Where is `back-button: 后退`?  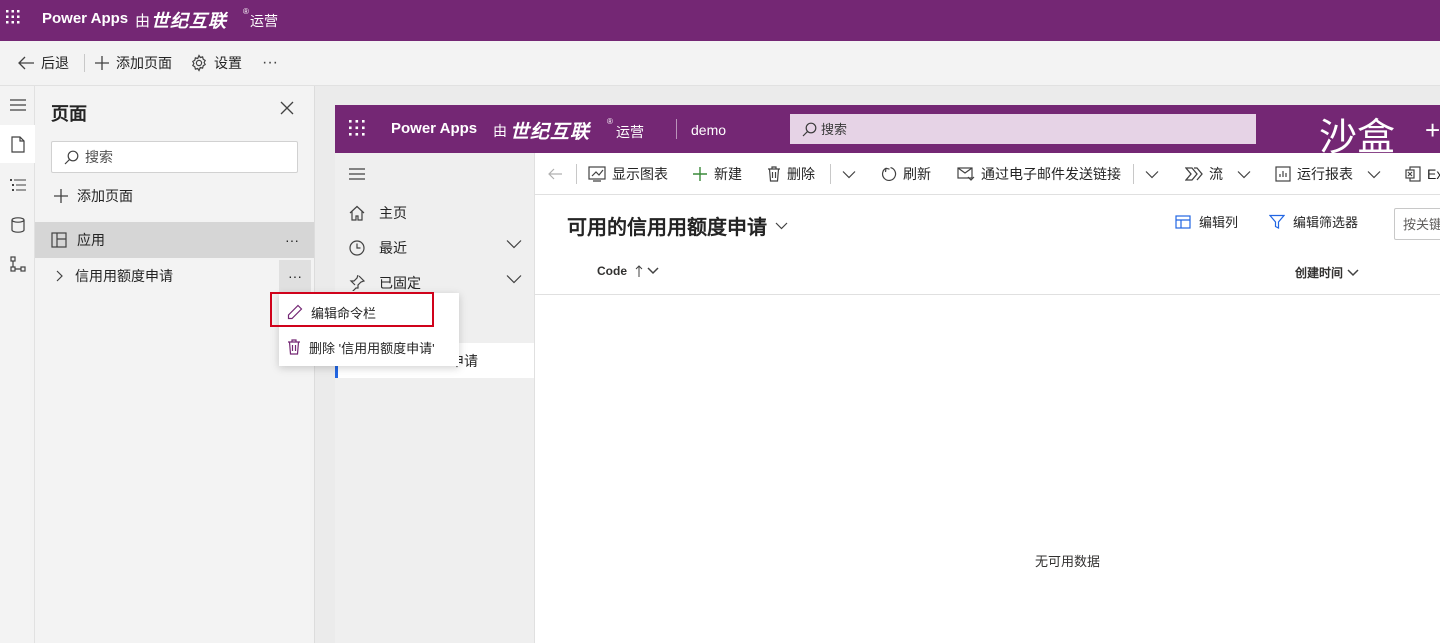
back-button: 后退 is located at coordinates (43, 63).